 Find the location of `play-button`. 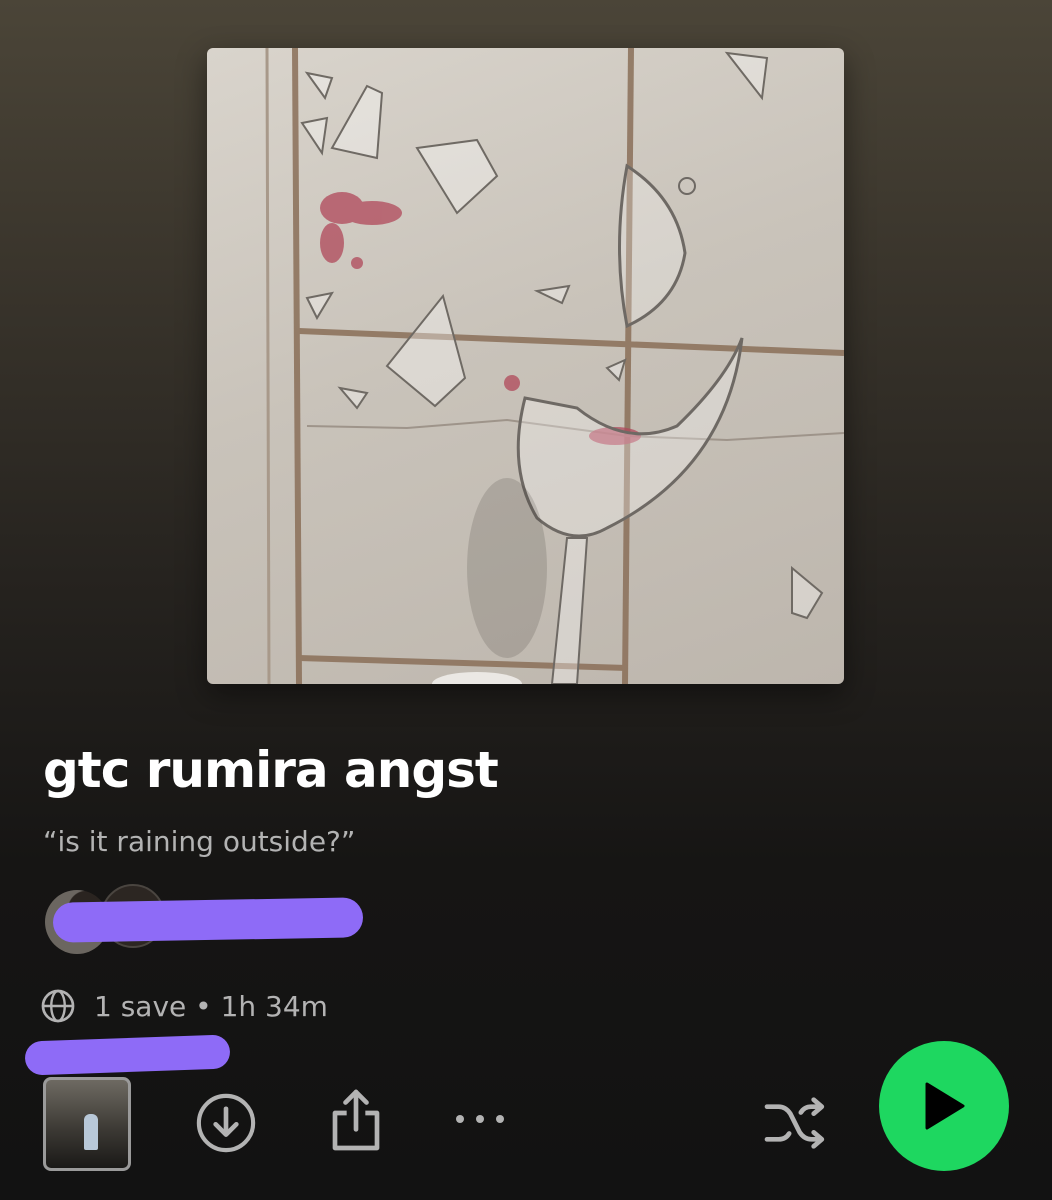

play-button is located at coordinates (944, 1106).